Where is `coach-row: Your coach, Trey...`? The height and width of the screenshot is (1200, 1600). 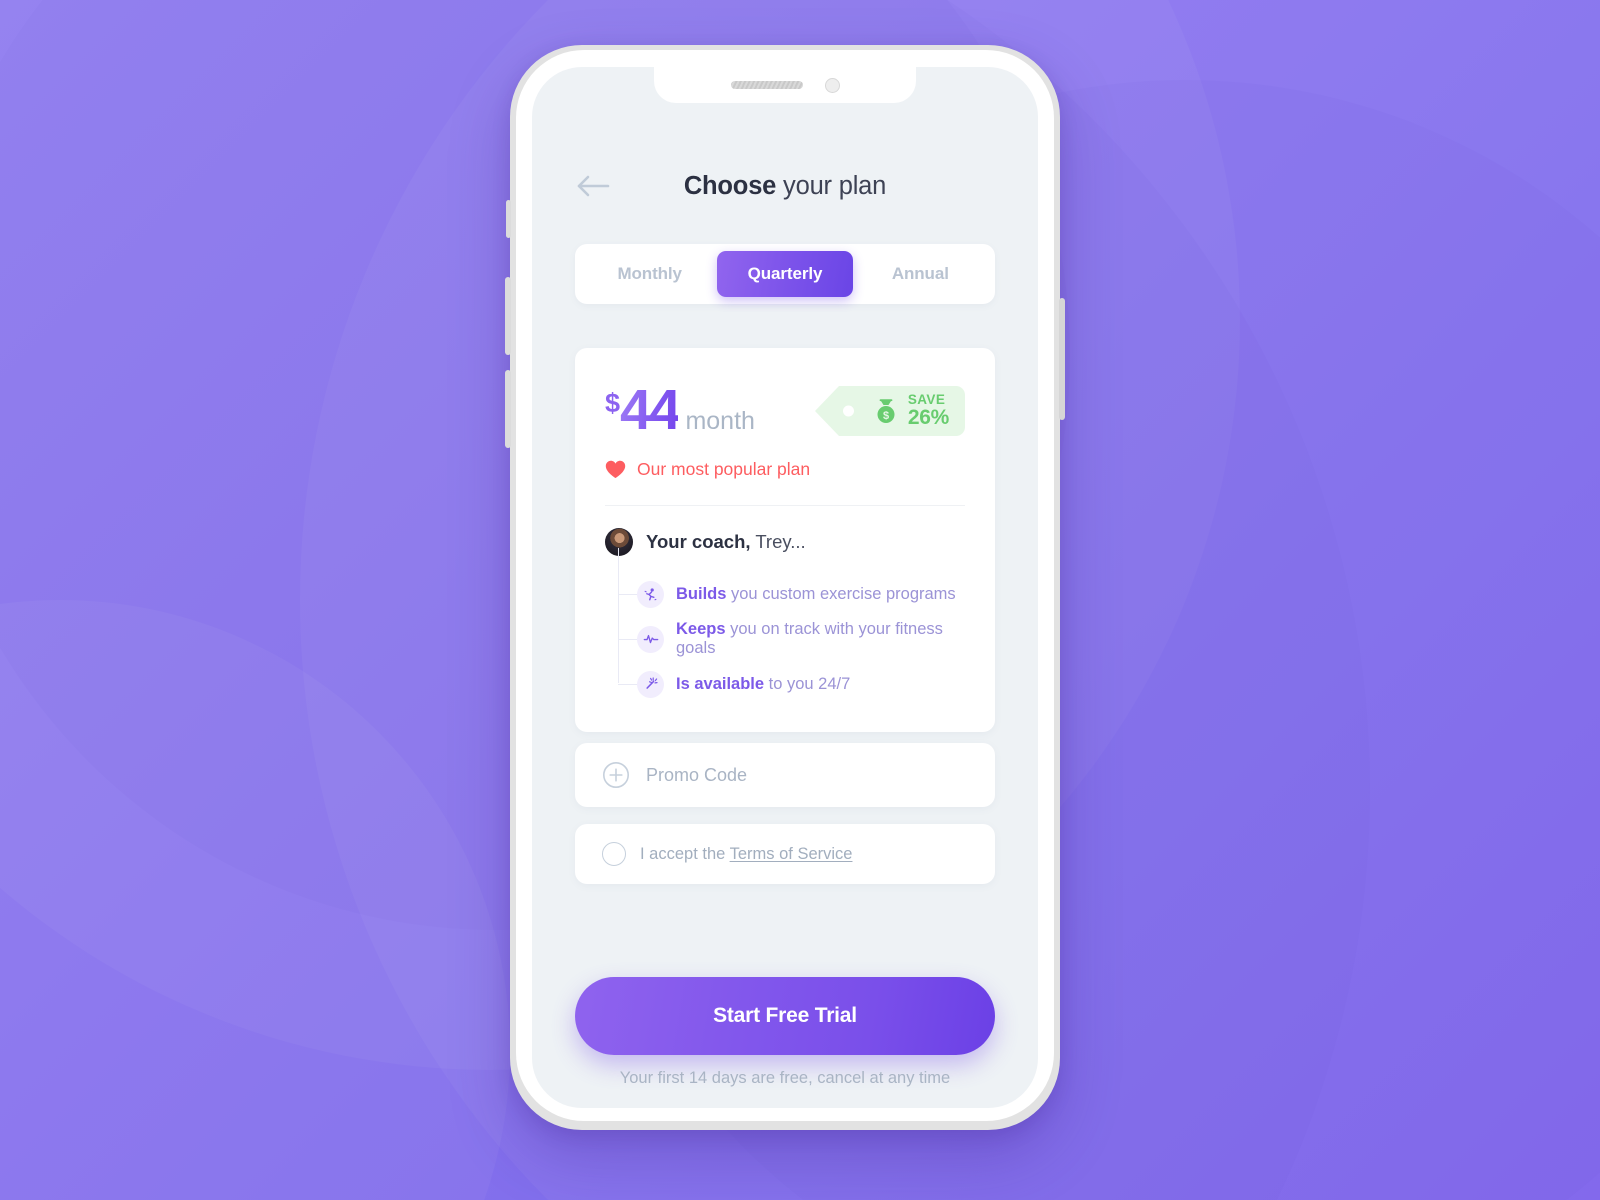
coach-row: Your coach, Trey... is located at coordinates (785, 542).